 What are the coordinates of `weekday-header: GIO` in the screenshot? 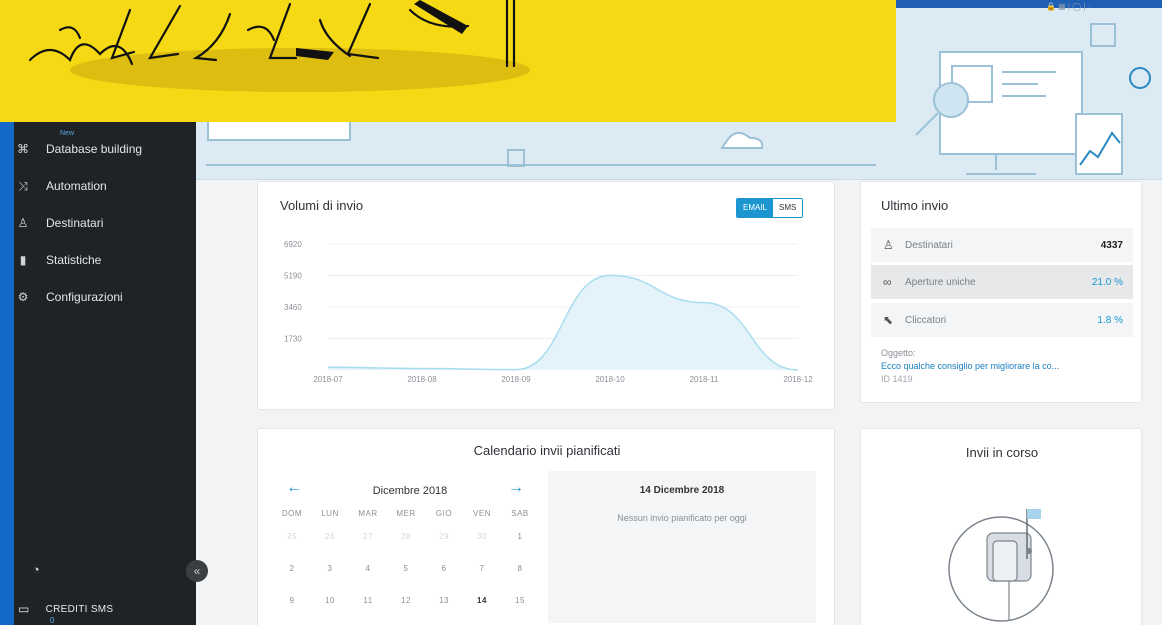 It's located at (444, 513).